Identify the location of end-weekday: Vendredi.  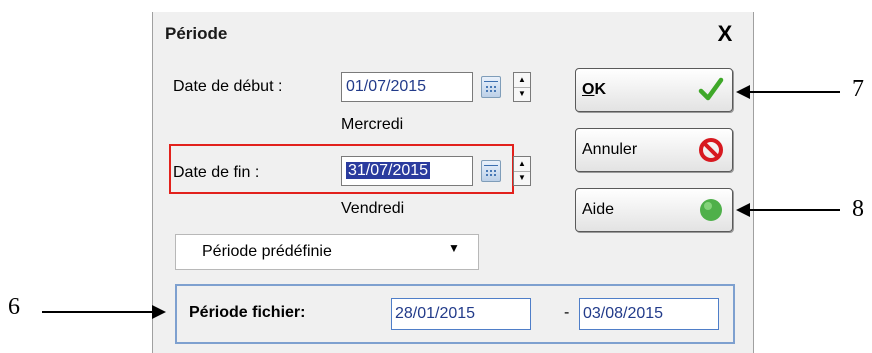
(373, 208).